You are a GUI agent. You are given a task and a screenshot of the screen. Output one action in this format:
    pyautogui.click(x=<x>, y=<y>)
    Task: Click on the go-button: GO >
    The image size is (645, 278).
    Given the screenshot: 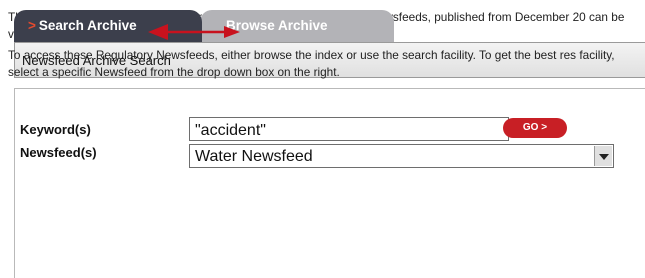 What is the action you would take?
    pyautogui.click(x=535, y=128)
    